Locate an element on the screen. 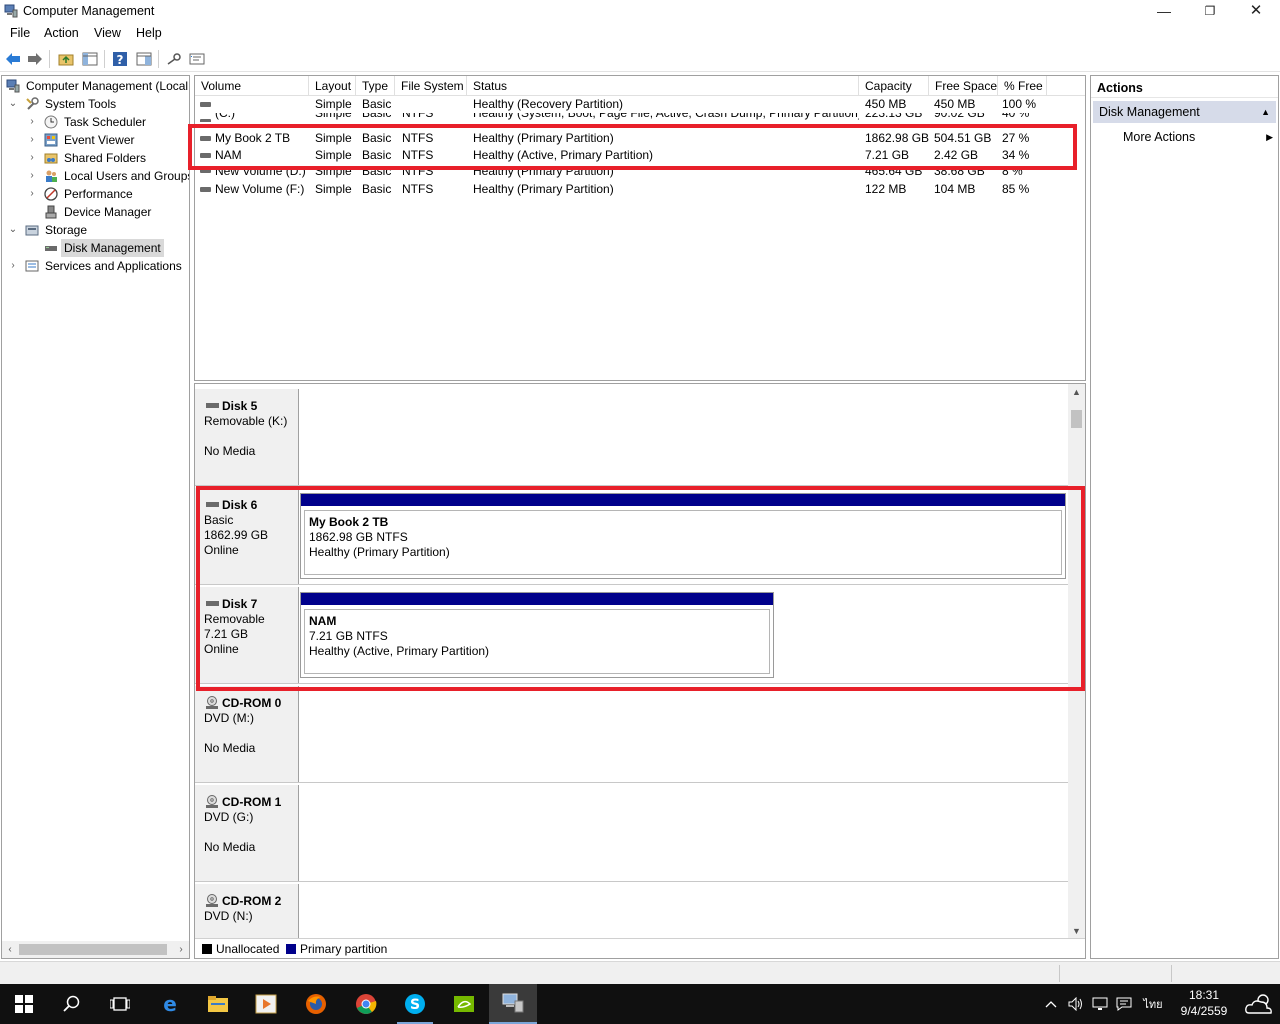 The height and width of the screenshot is (1024, 1280). collapse-up-icon: ▲ is located at coordinates (1265, 112).